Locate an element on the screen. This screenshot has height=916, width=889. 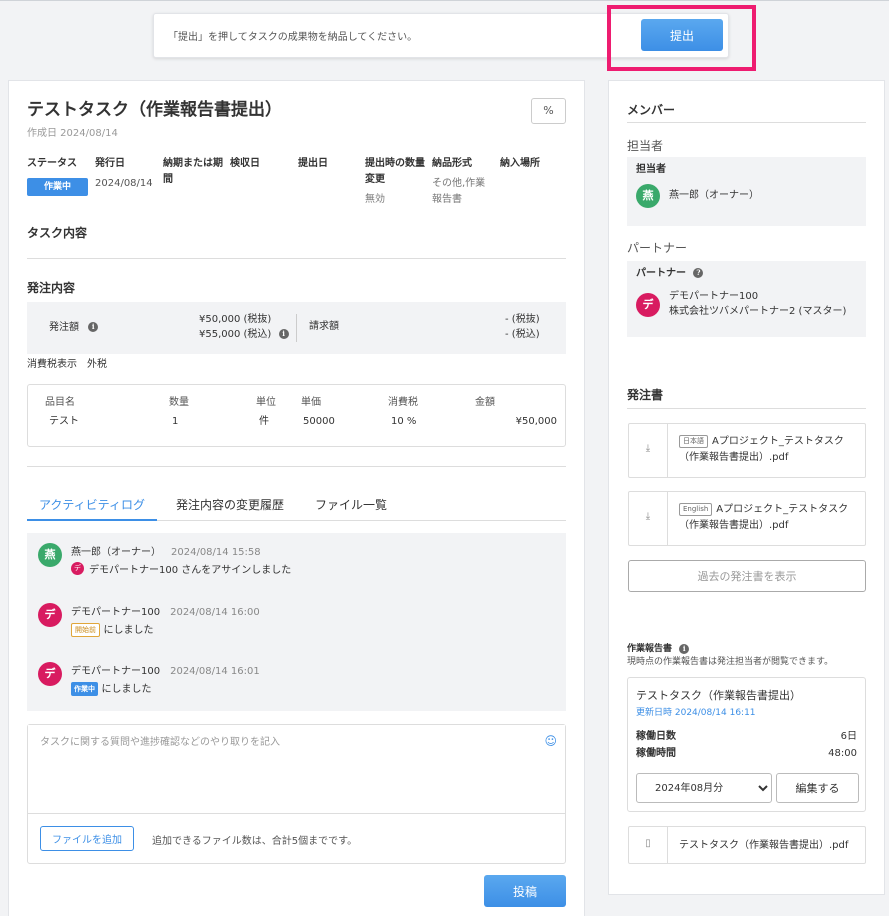
status-badge: 作業中 is located at coordinates (57, 187).